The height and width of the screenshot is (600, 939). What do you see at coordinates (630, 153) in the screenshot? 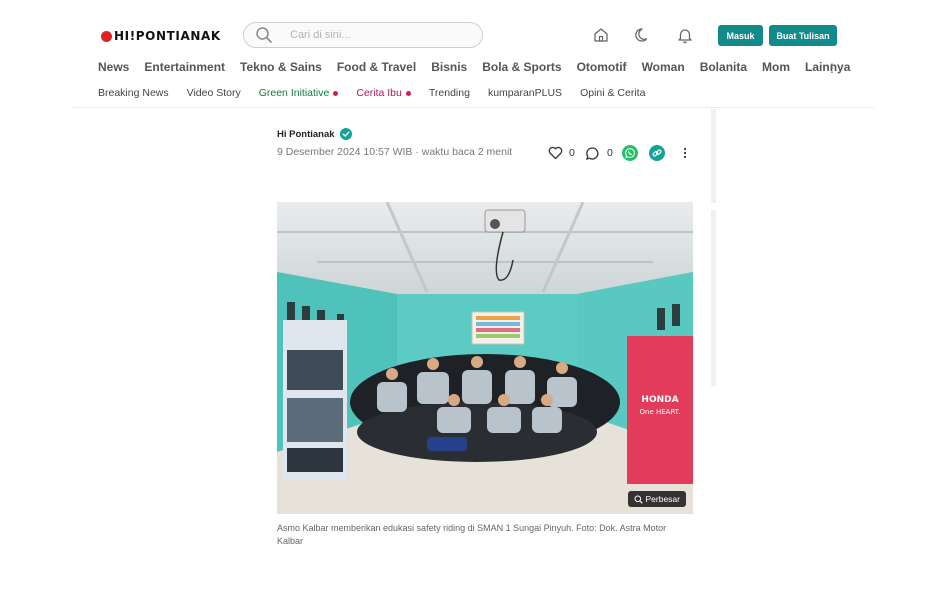
I see `whatsapp-icon` at bounding box center [630, 153].